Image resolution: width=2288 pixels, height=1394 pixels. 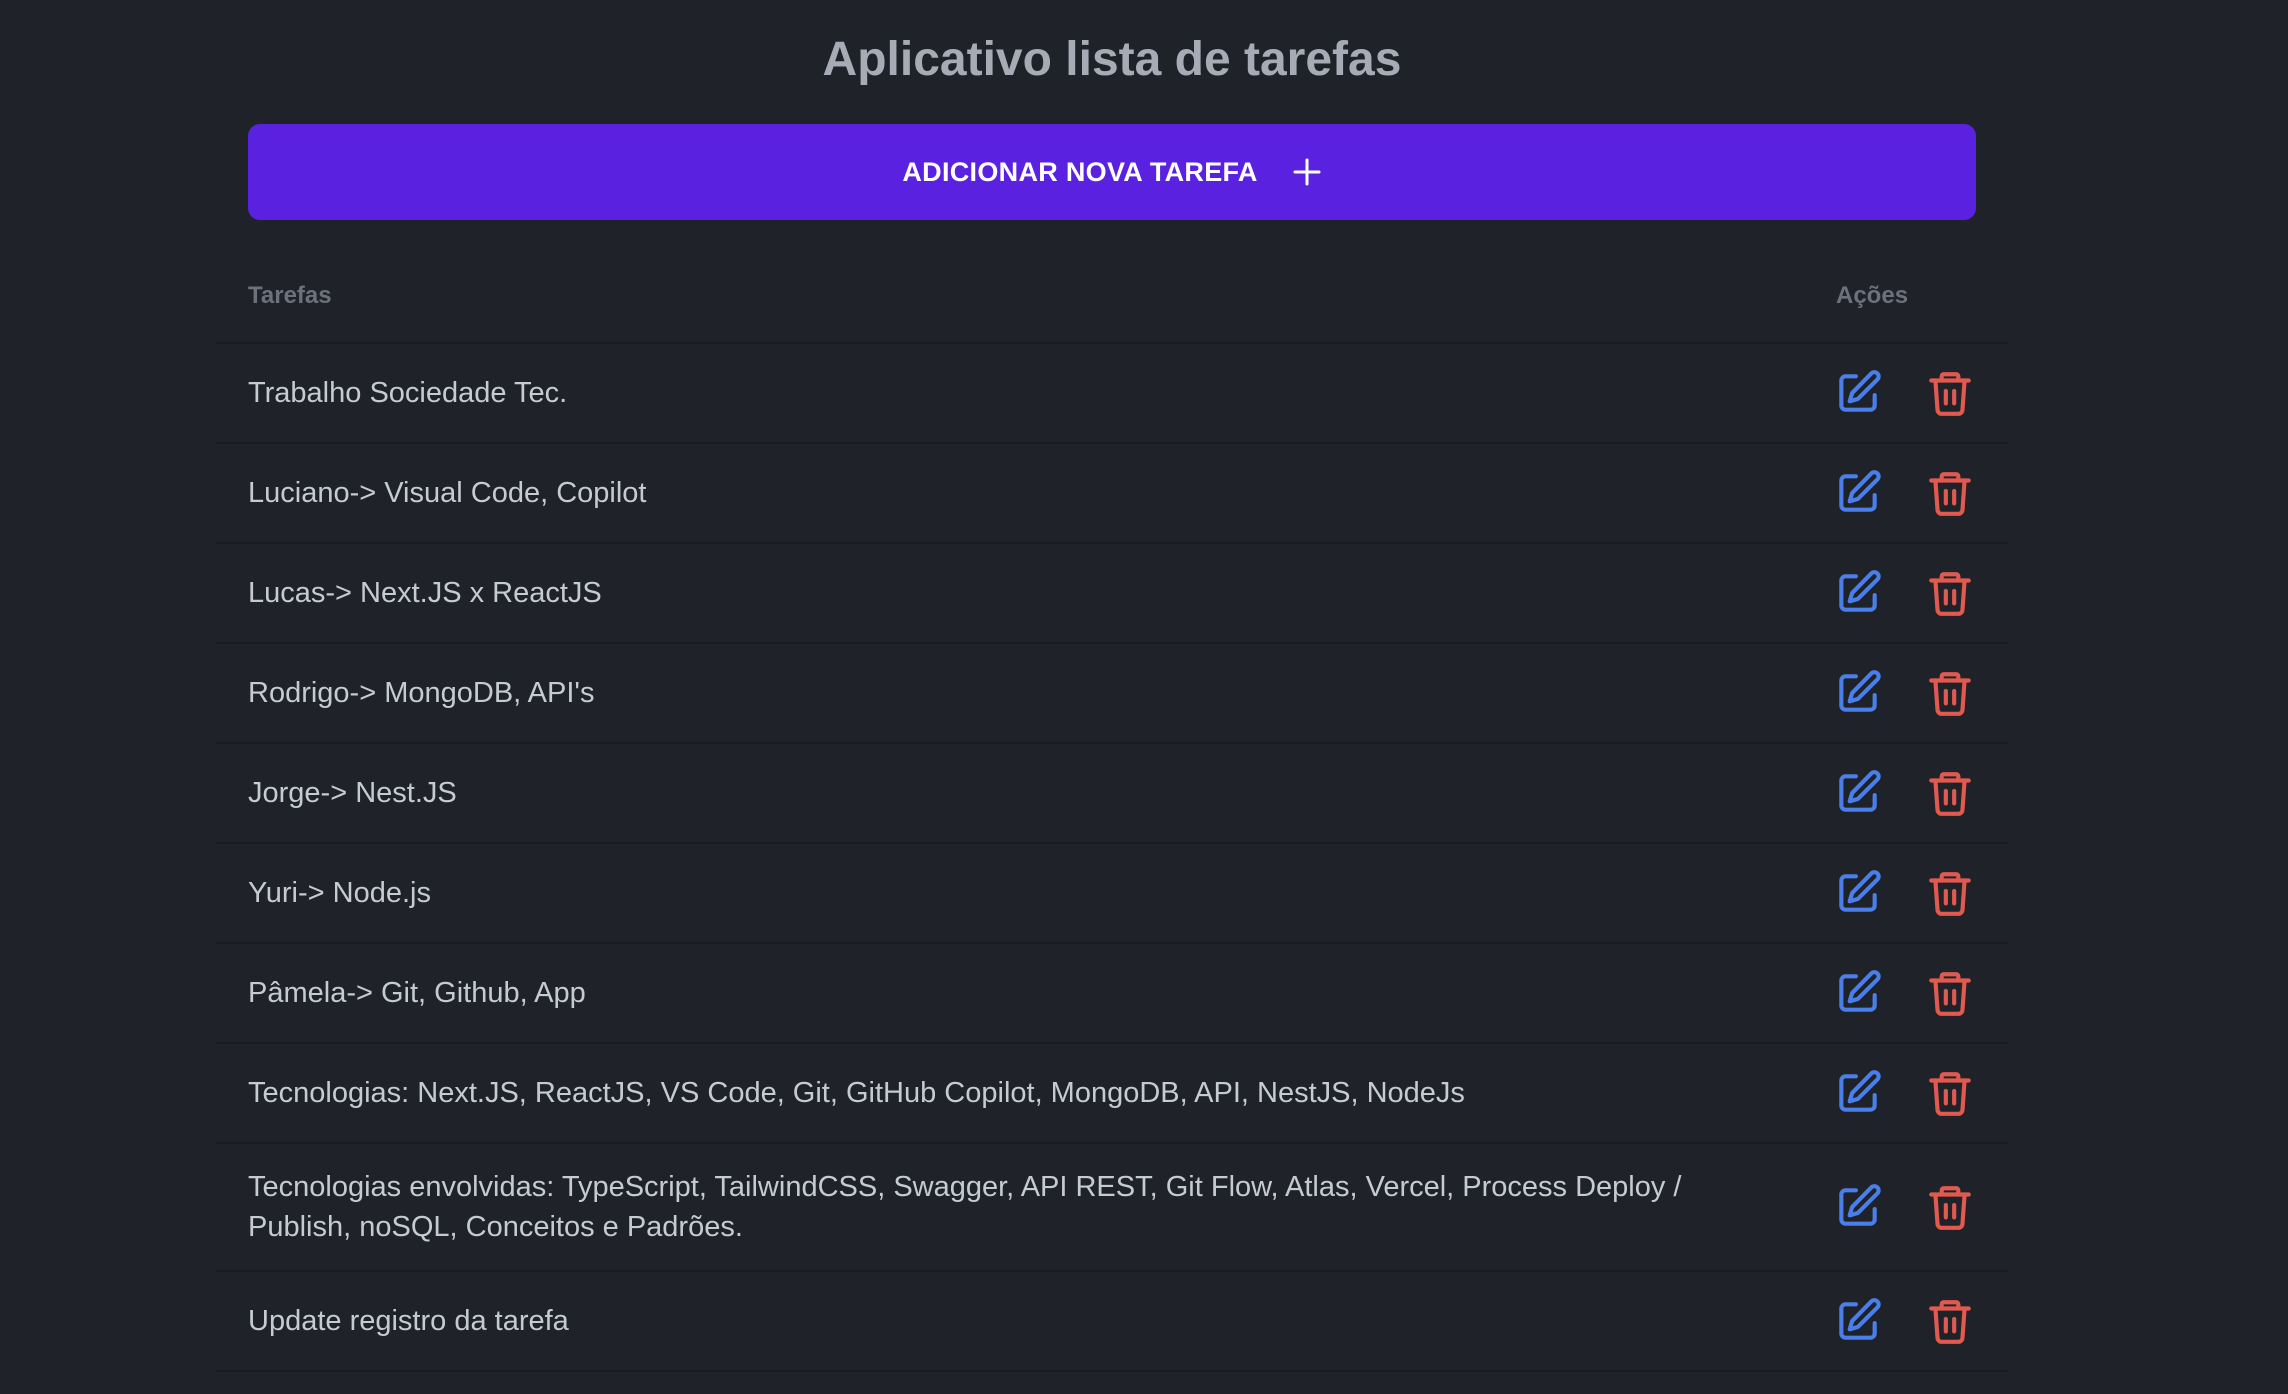 What do you see at coordinates (1112, 59) in the screenshot?
I see `page-title: Aplicativo lista de tarefas` at bounding box center [1112, 59].